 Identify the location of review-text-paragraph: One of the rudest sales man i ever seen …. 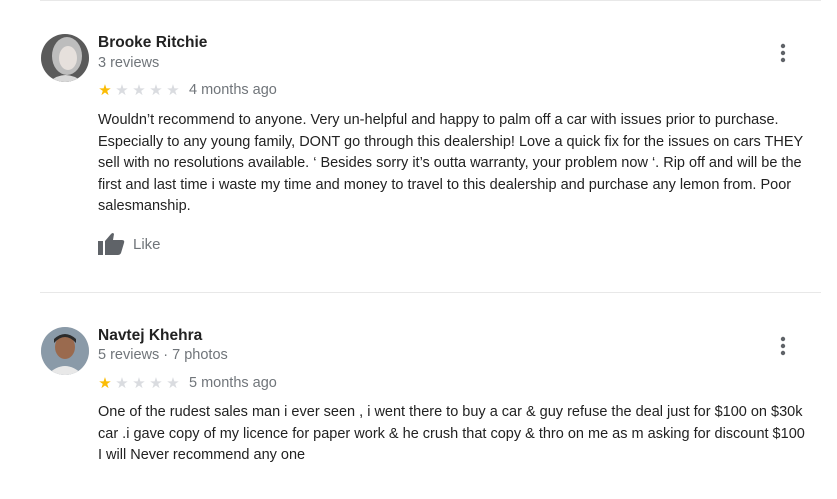
(451, 423).